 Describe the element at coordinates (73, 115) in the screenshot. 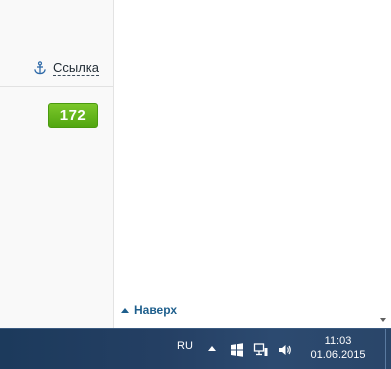

I see `score-badge: 172` at that location.